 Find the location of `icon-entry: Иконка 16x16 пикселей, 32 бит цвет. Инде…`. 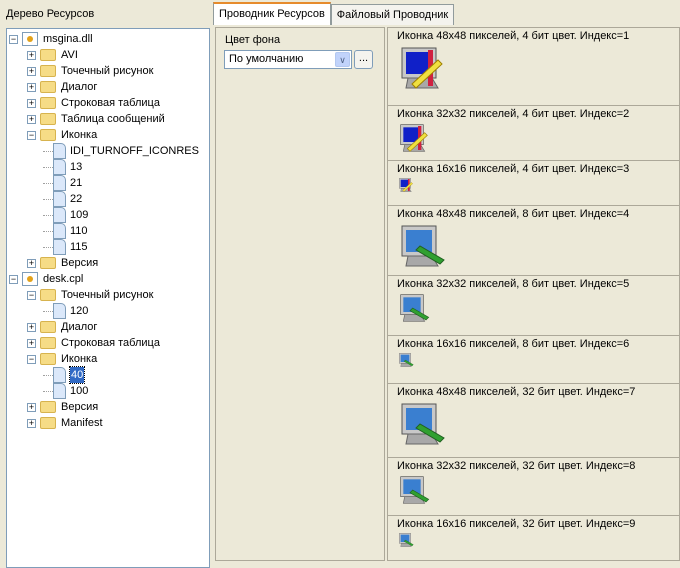

icon-entry: Иконка 16x16 пикселей, 32 бит цвет. Инде… is located at coordinates (533, 538).